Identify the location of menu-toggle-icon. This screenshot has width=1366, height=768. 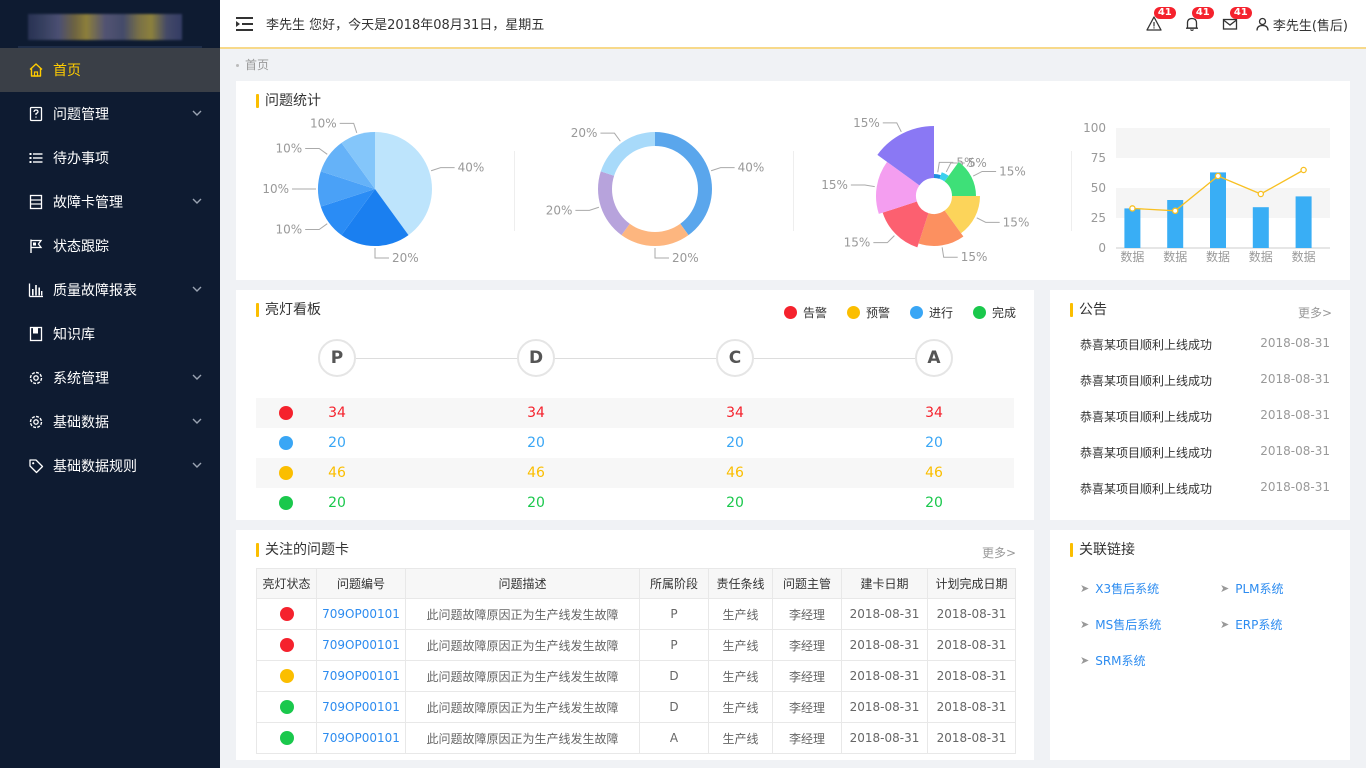
(245, 24).